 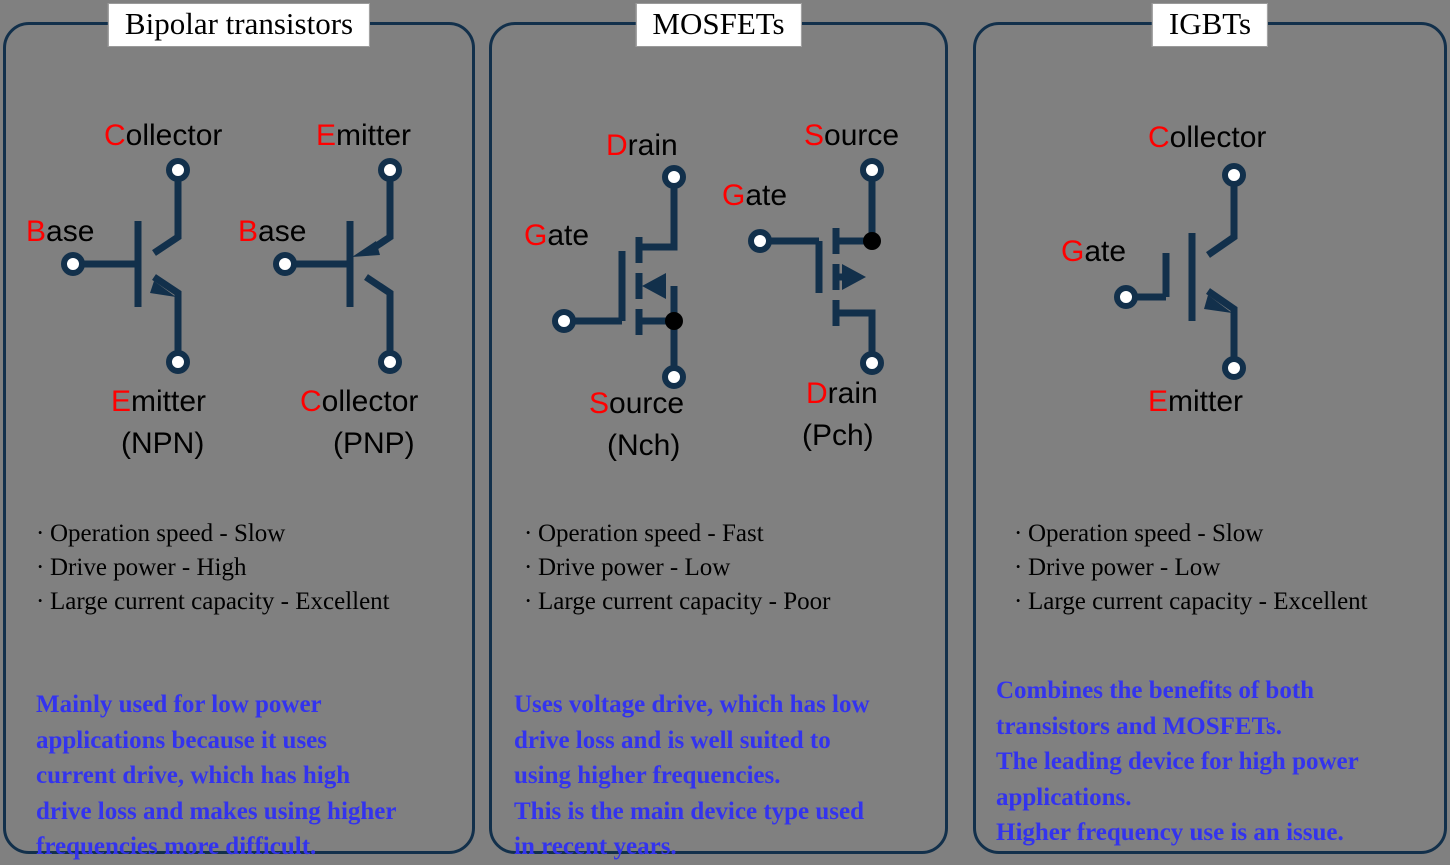 I want to click on panel-title-mosfets: MOSFETs, so click(x=718, y=25).